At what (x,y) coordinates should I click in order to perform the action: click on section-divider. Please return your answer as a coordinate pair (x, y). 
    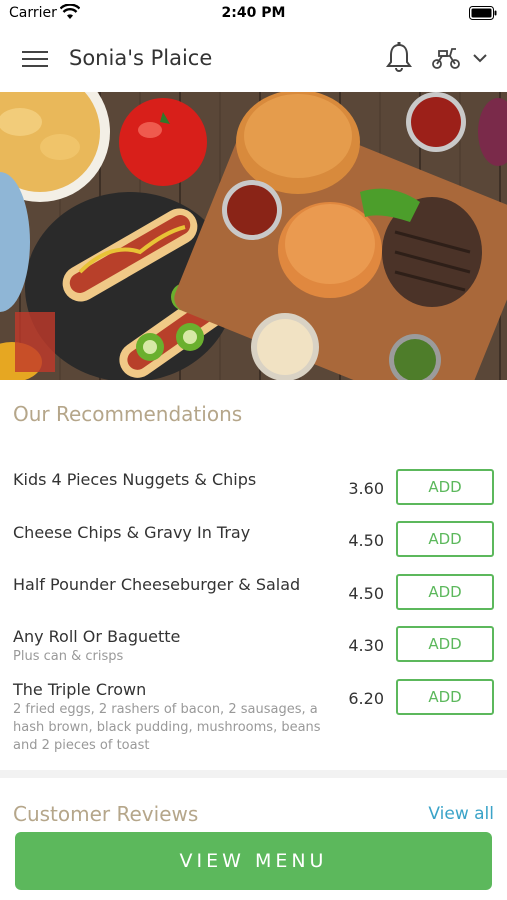
    Looking at the image, I should click on (253, 774).